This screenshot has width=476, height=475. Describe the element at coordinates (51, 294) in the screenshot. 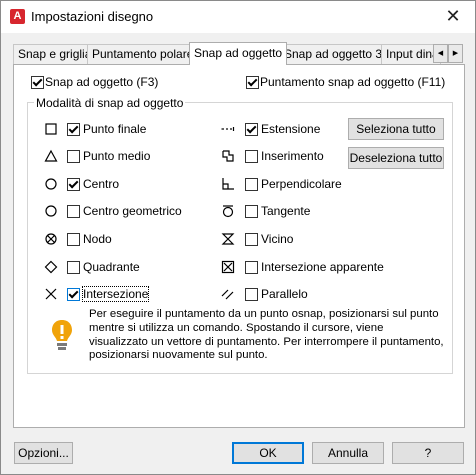

I see `x-intersection-icon` at that location.